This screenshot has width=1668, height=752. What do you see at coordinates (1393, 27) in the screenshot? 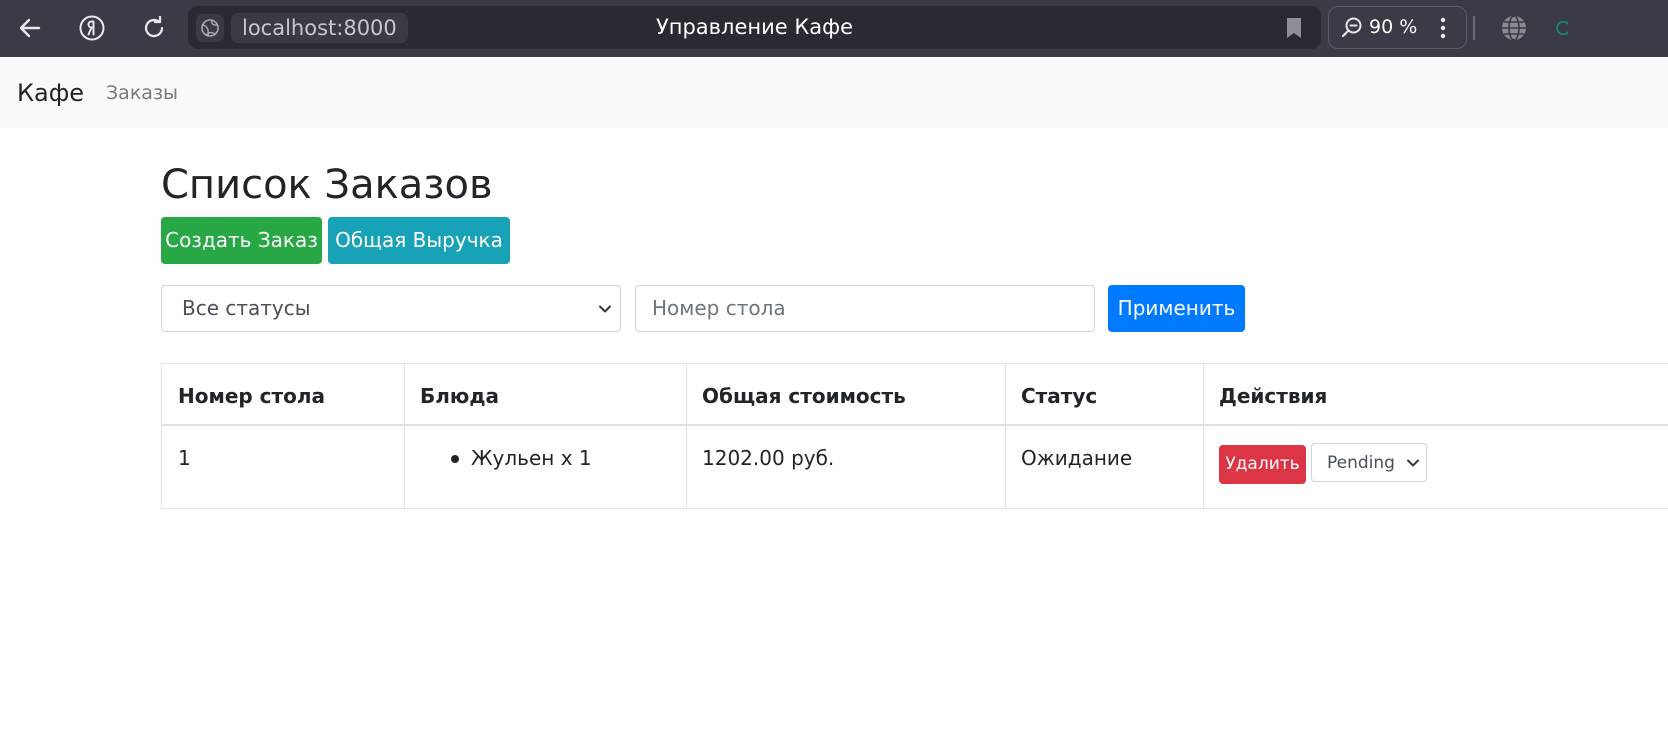
I see `zoom-level: 90 %` at bounding box center [1393, 27].